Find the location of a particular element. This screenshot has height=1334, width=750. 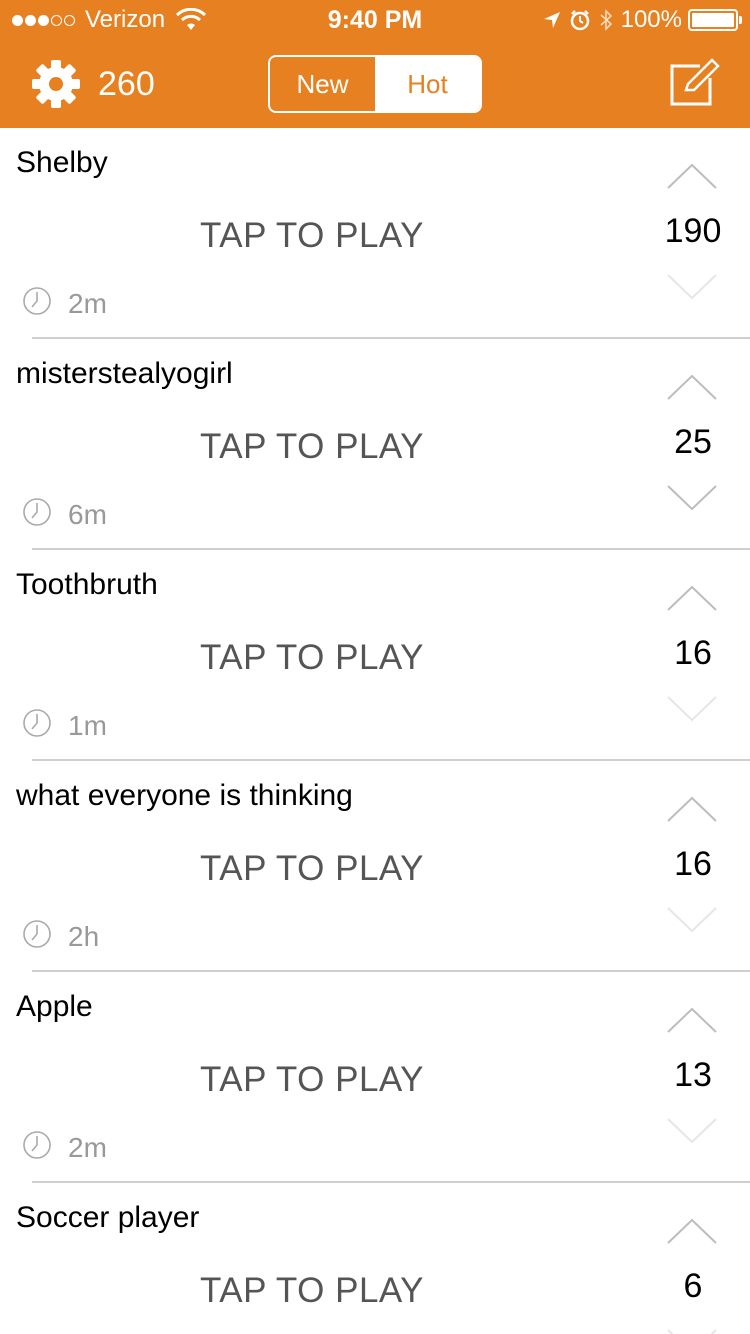

item-age: 2h is located at coordinates (84, 936).